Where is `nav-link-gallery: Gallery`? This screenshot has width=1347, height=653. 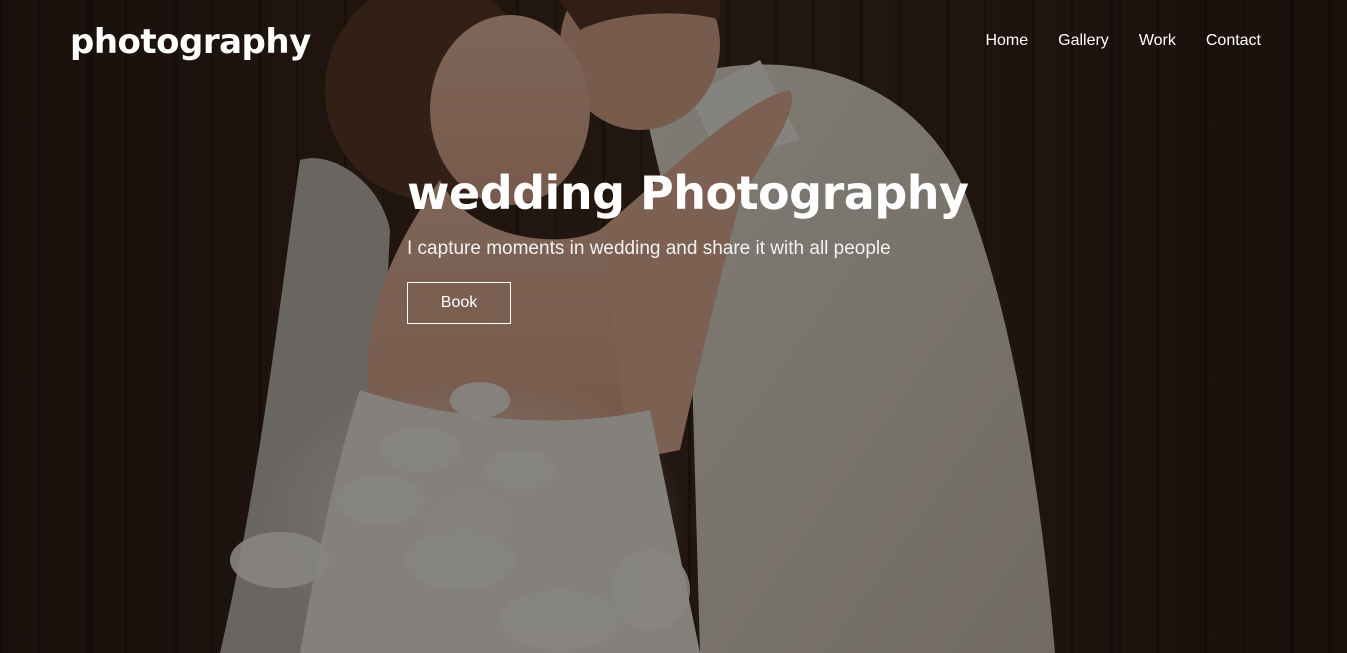
nav-link-gallery: Gallery is located at coordinates (1083, 41).